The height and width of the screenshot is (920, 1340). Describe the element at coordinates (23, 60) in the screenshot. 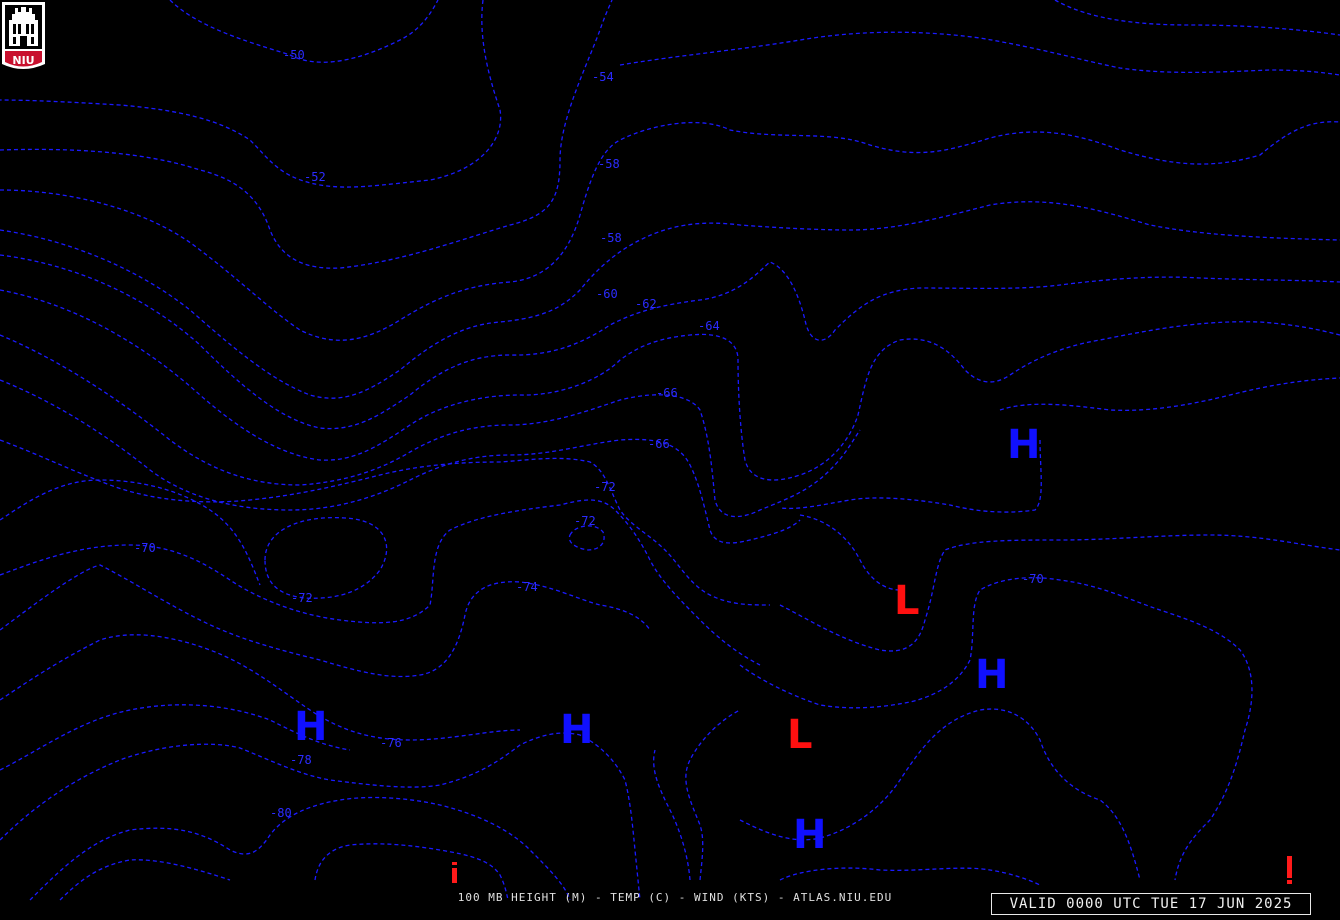

I see `logo-text: NIU` at that location.